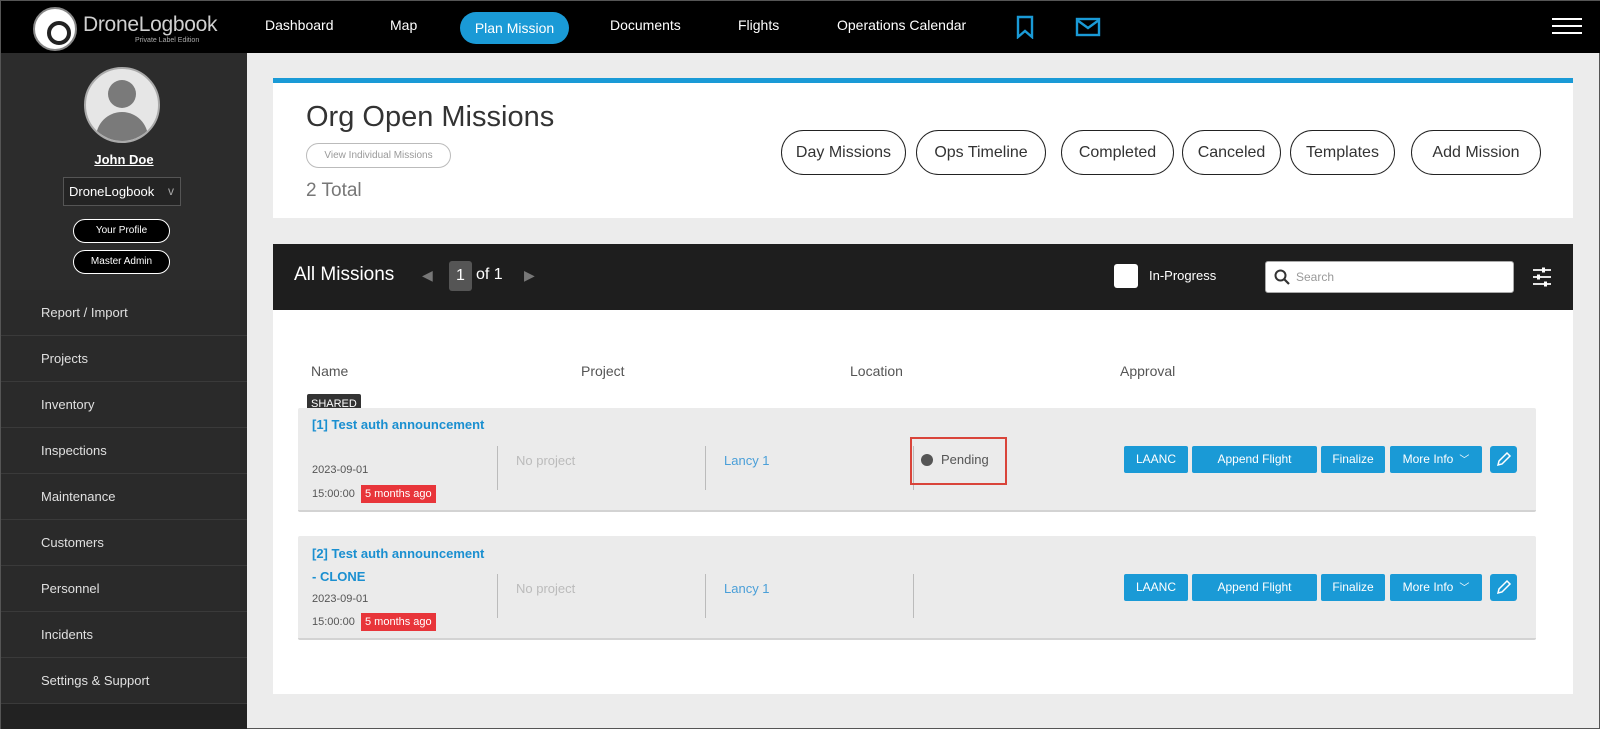 The height and width of the screenshot is (729, 1600). Describe the element at coordinates (529, 275) in the screenshot. I see `next-page-icon: ▶` at that location.